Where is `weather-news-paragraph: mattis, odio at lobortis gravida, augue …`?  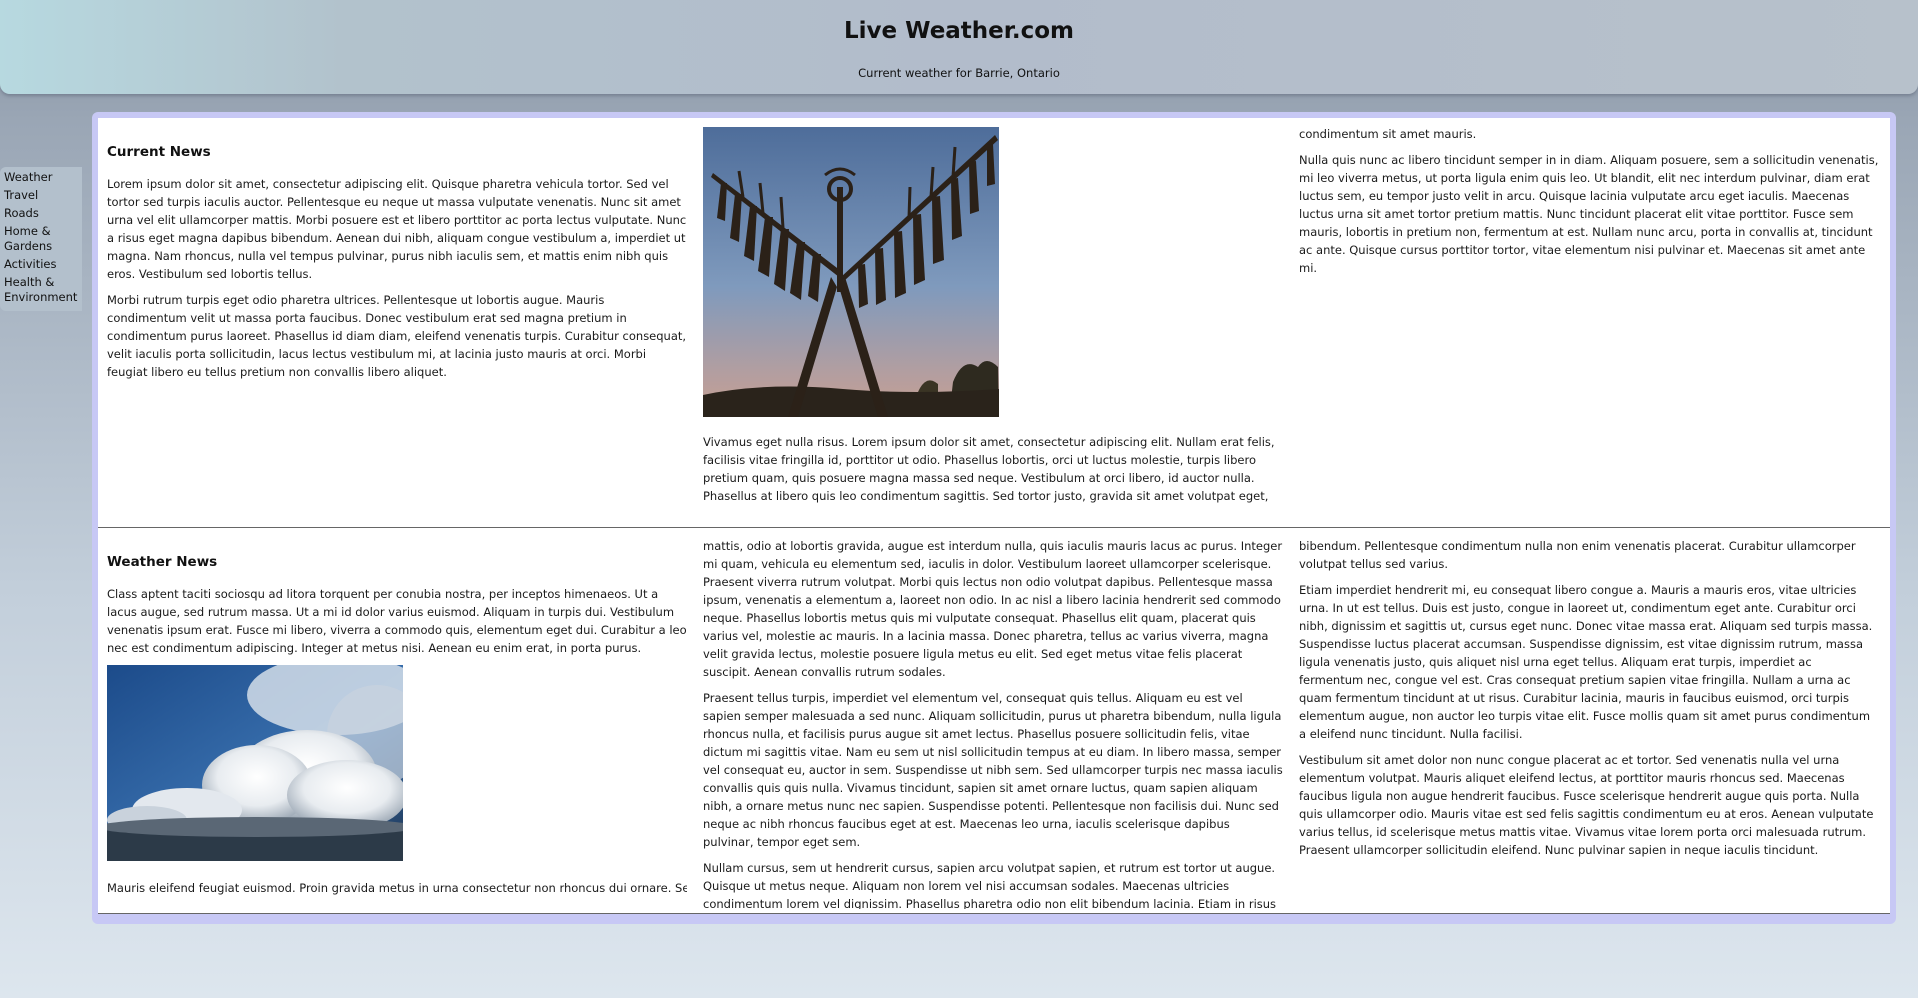
weather-news-paragraph: mattis, odio at lobortis gravida, augue … is located at coordinates (993, 609).